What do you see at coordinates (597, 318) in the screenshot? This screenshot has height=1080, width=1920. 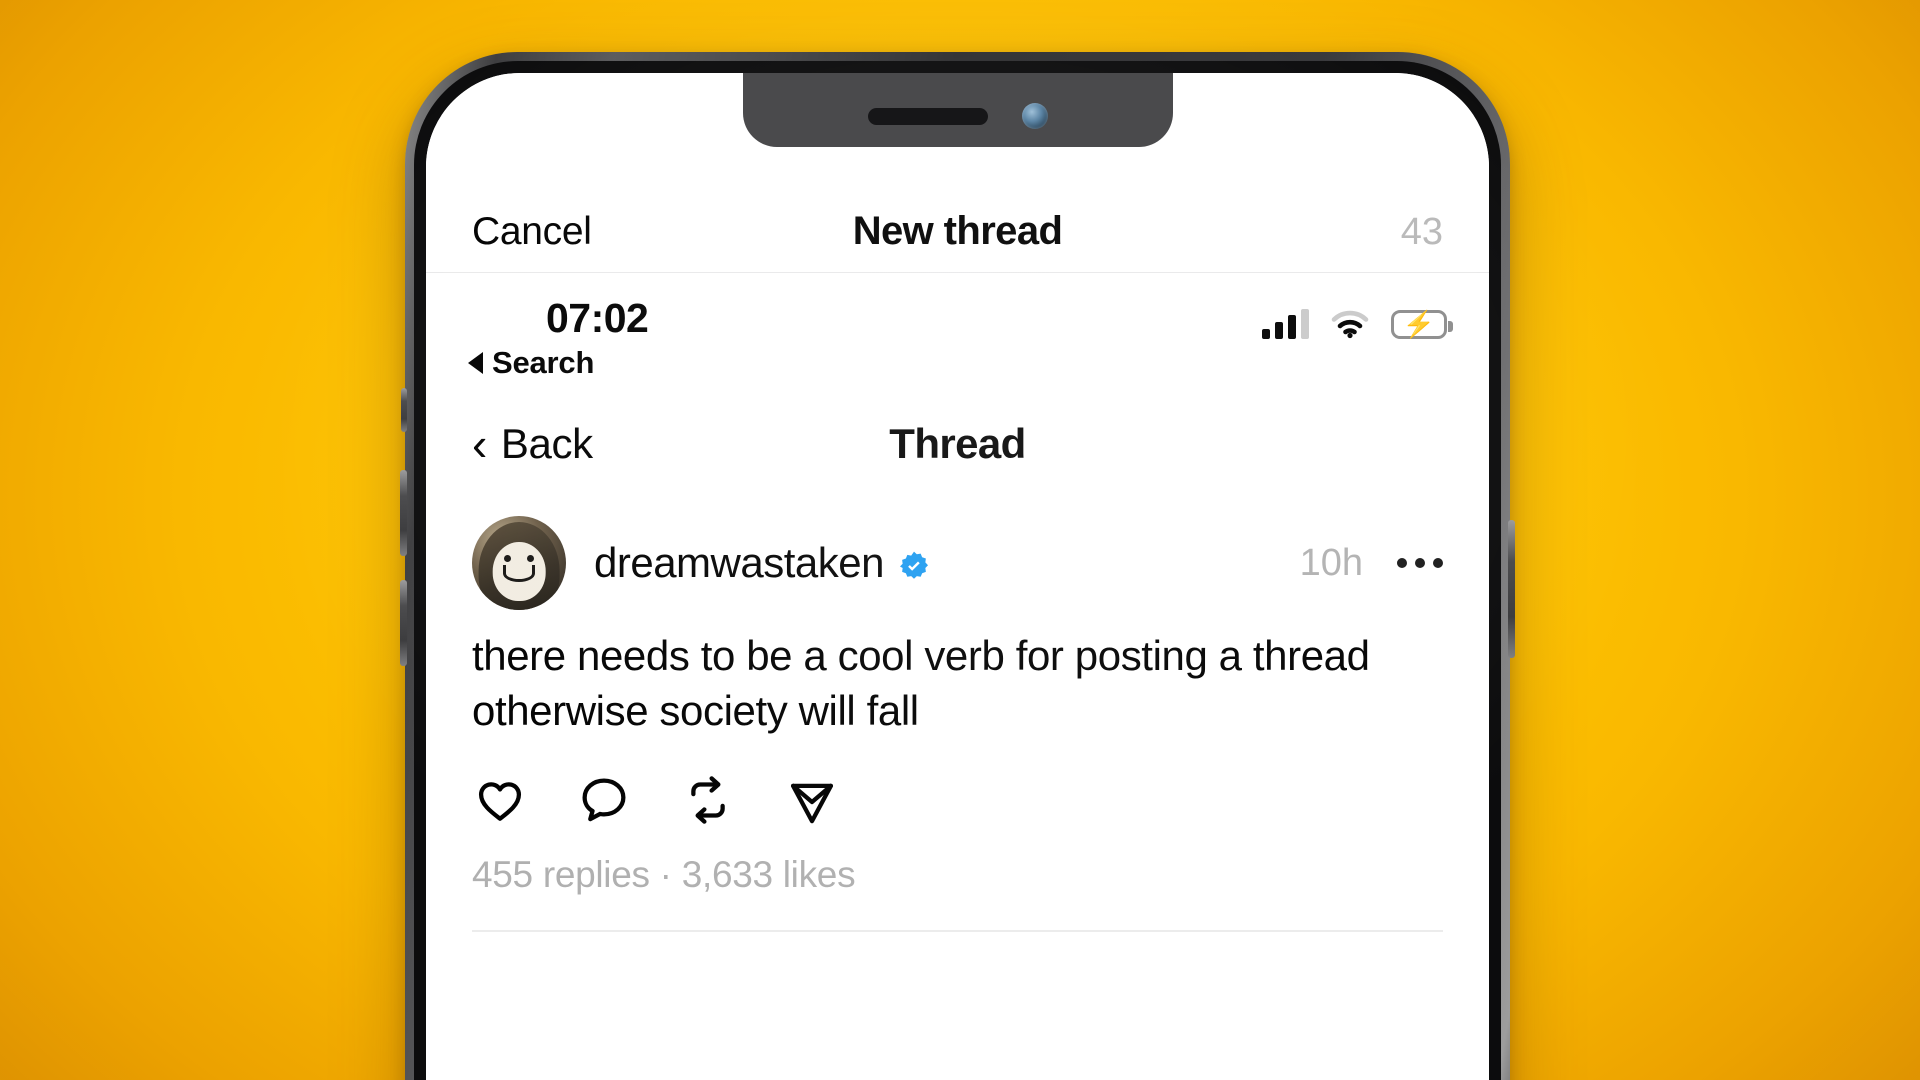 I see `status-time: 07:02` at bounding box center [597, 318].